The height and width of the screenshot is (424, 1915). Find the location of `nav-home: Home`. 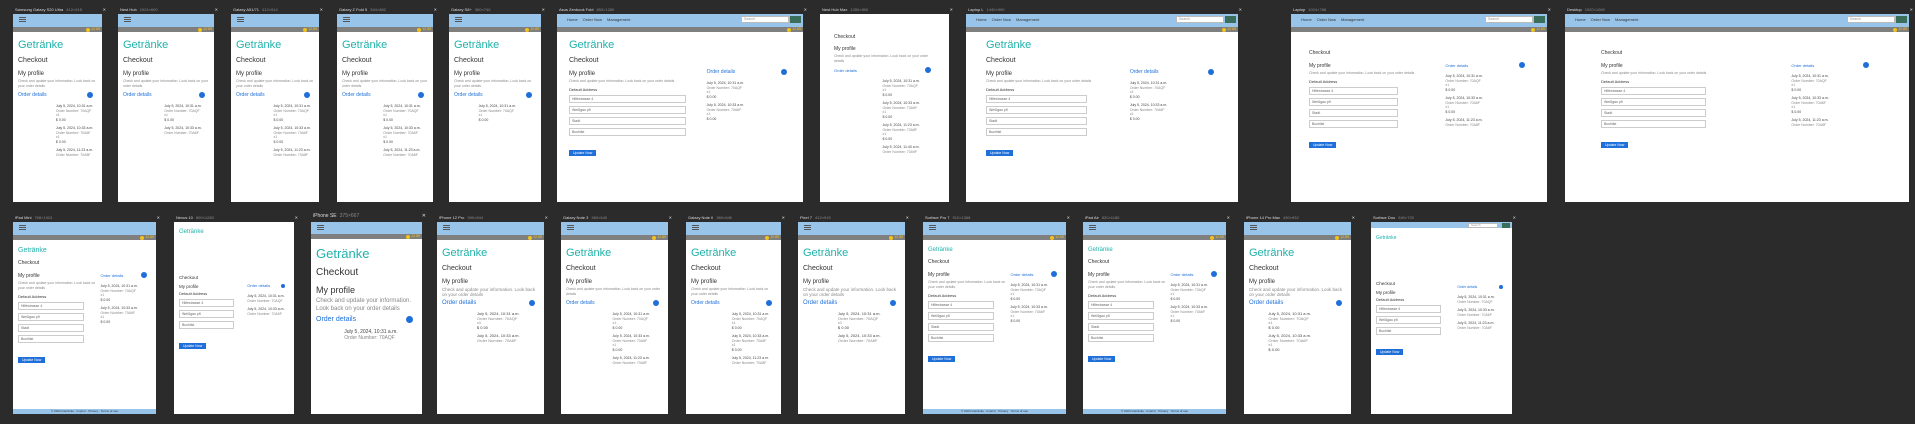

nav-home: Home is located at coordinates (1580, 19).